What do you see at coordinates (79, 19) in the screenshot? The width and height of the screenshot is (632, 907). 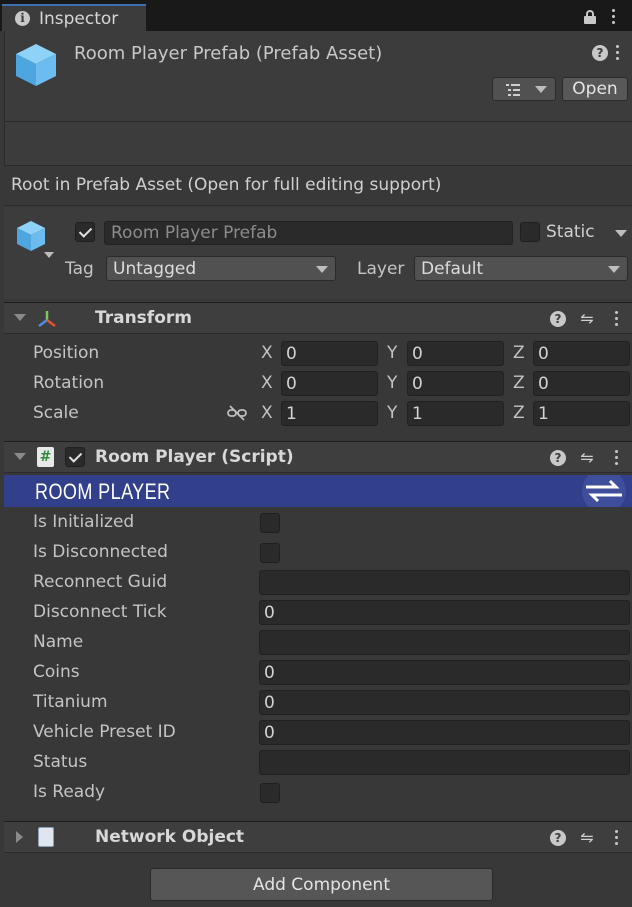 I see `tab-title: Inspector` at bounding box center [79, 19].